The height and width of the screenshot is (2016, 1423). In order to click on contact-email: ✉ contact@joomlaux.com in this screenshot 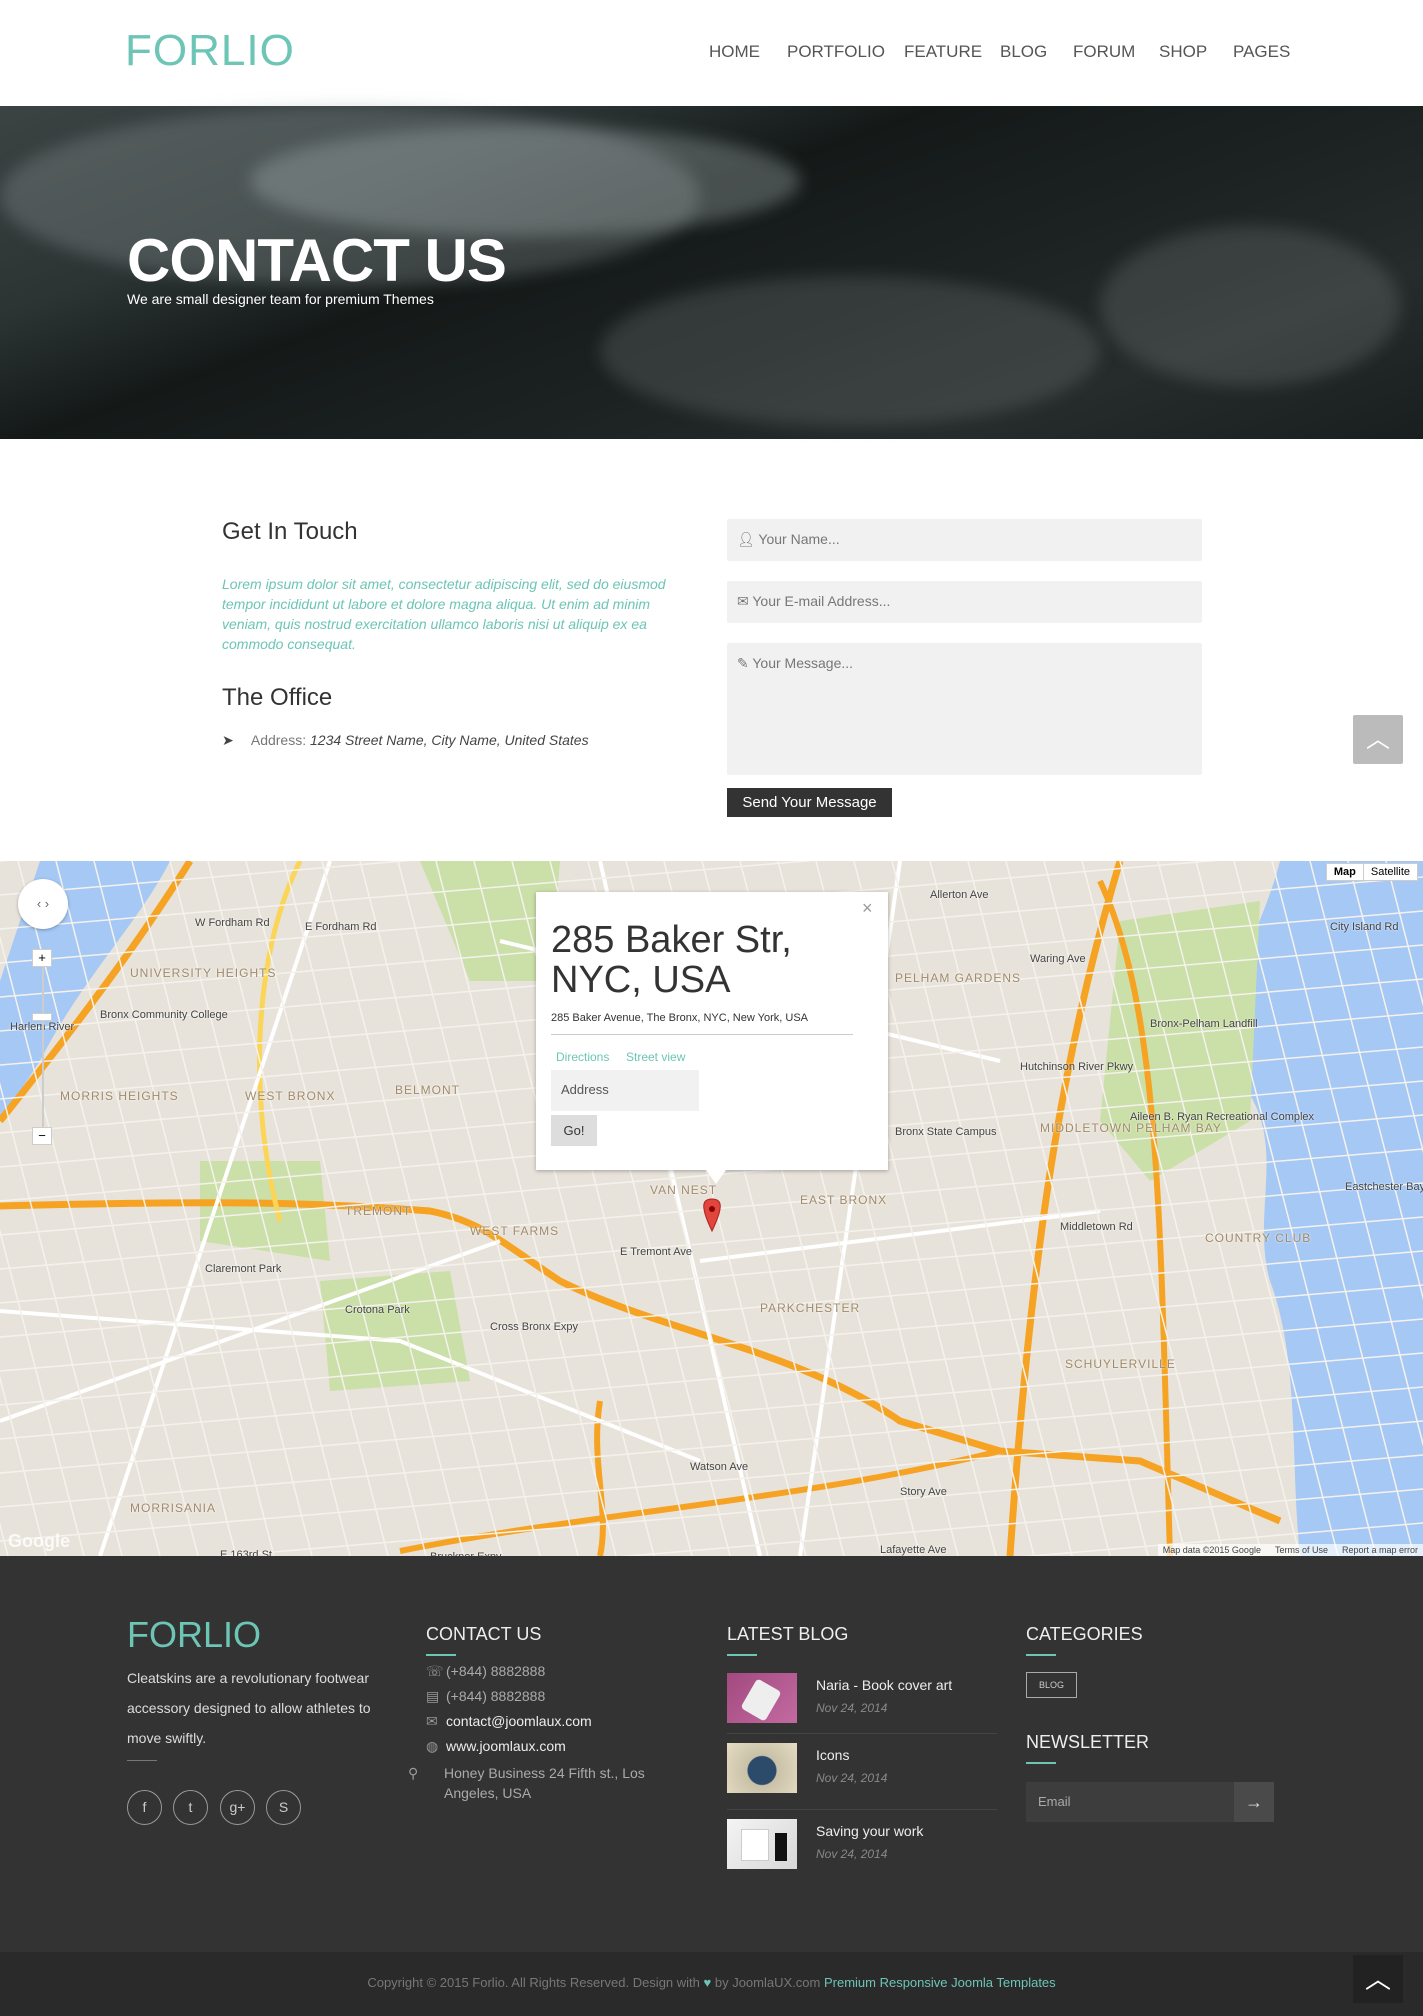, I will do `click(509, 1721)`.